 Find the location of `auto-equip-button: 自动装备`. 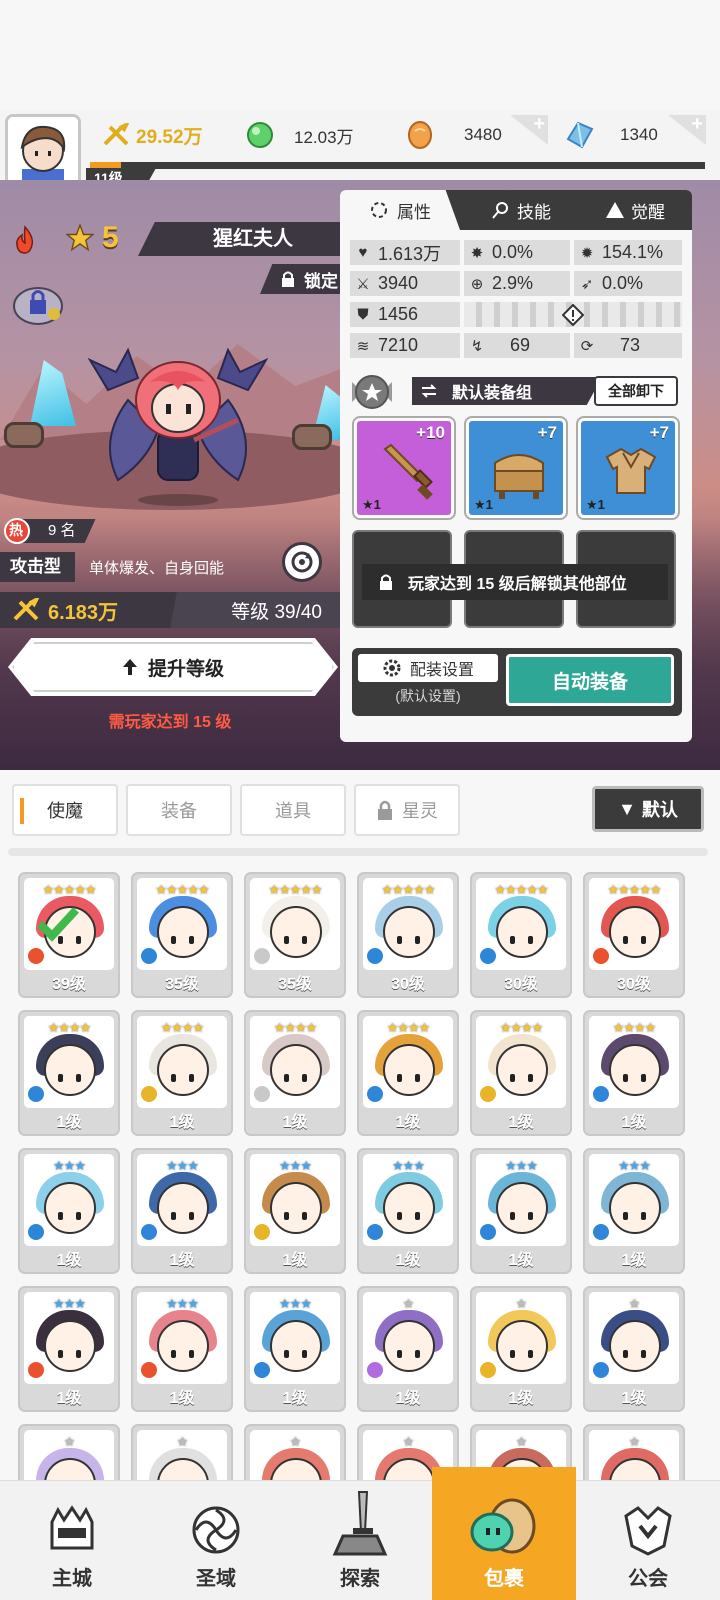

auto-equip-button: 自动装备 is located at coordinates (590, 680).